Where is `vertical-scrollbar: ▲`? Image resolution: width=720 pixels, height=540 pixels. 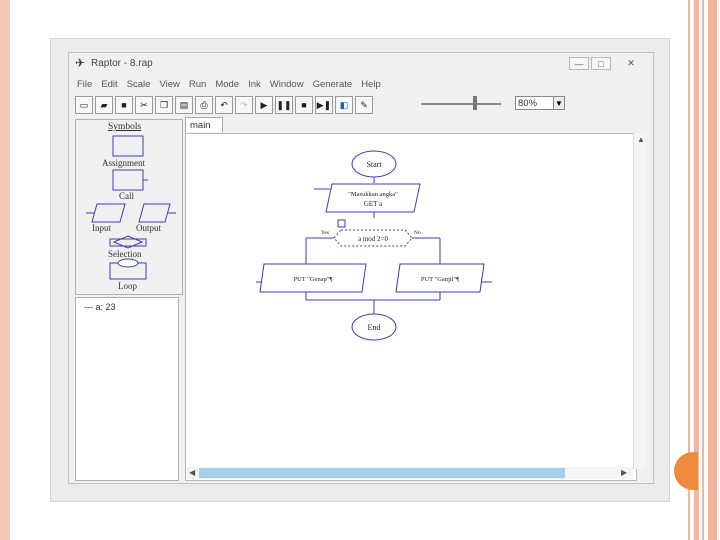
vertical-scrollbar: ▲ is located at coordinates (639, 301).